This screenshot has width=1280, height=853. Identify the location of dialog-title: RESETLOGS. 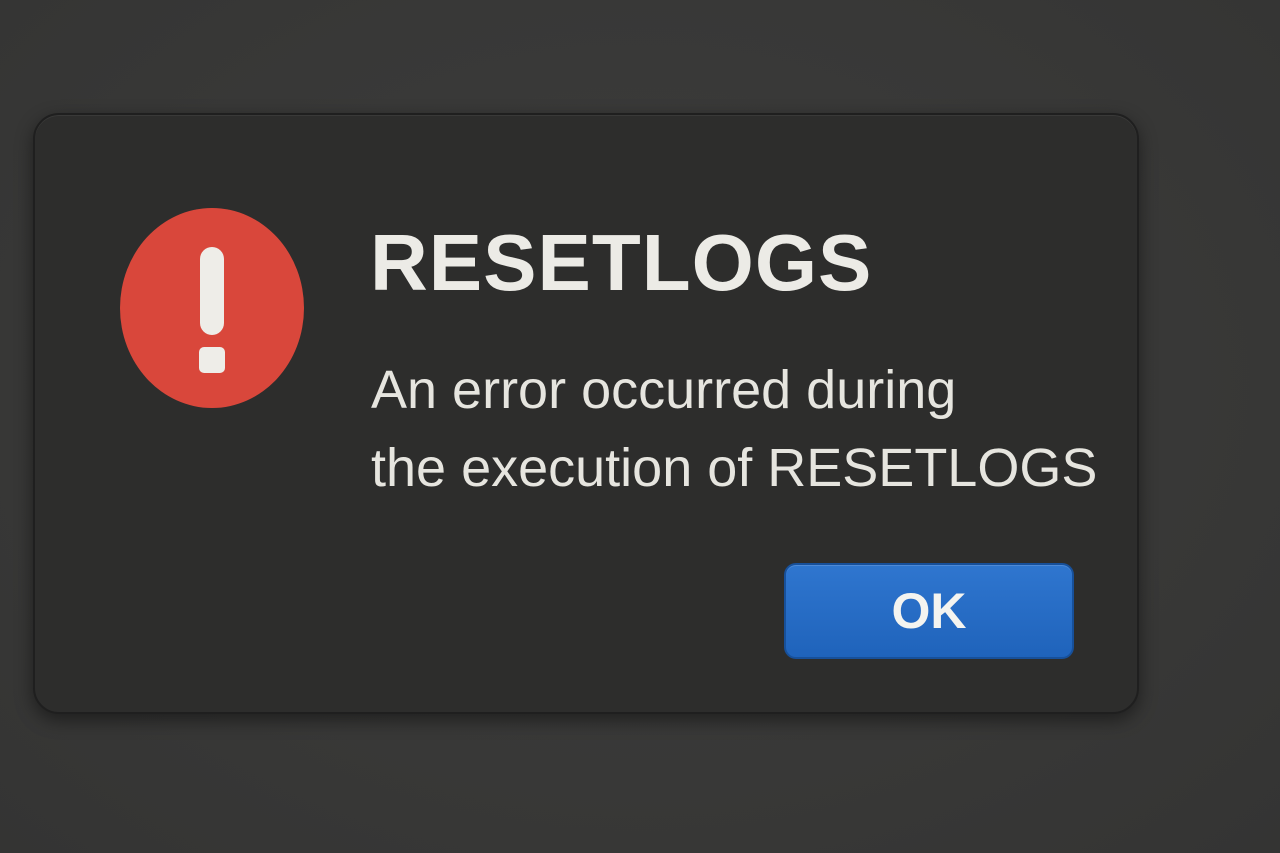
(621, 262).